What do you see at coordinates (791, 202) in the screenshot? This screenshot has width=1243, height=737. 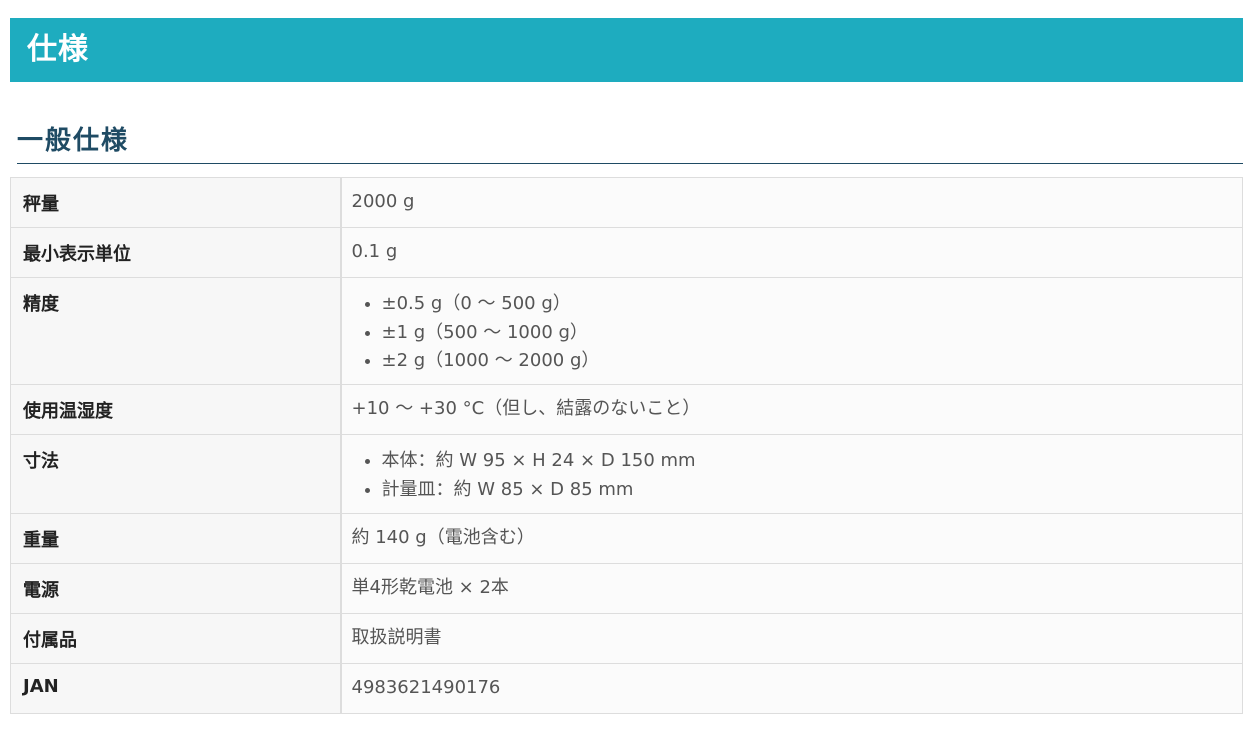 I see `spec-value: 2000 g` at bounding box center [791, 202].